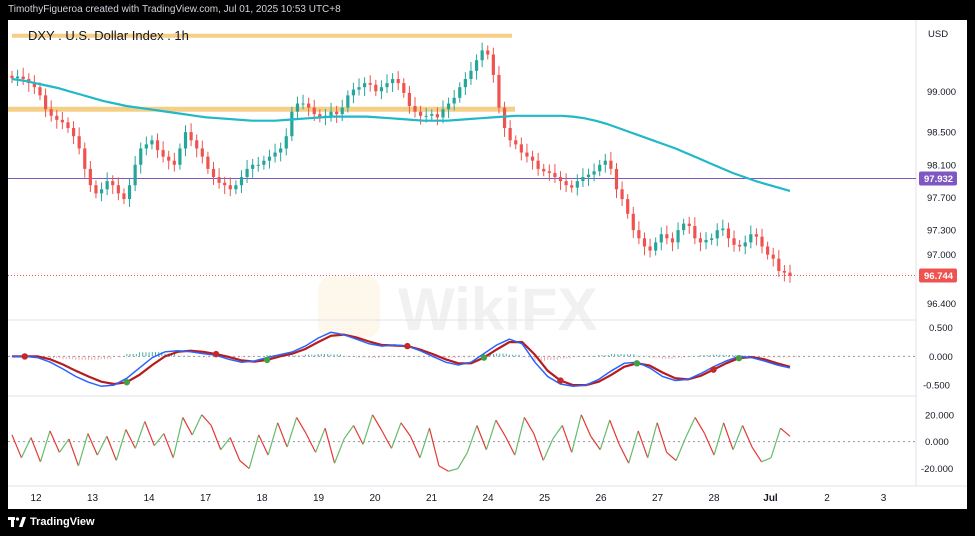  Describe the element at coordinates (941, 165) in the screenshot. I see `price-tick-label: 98.100` at that location.